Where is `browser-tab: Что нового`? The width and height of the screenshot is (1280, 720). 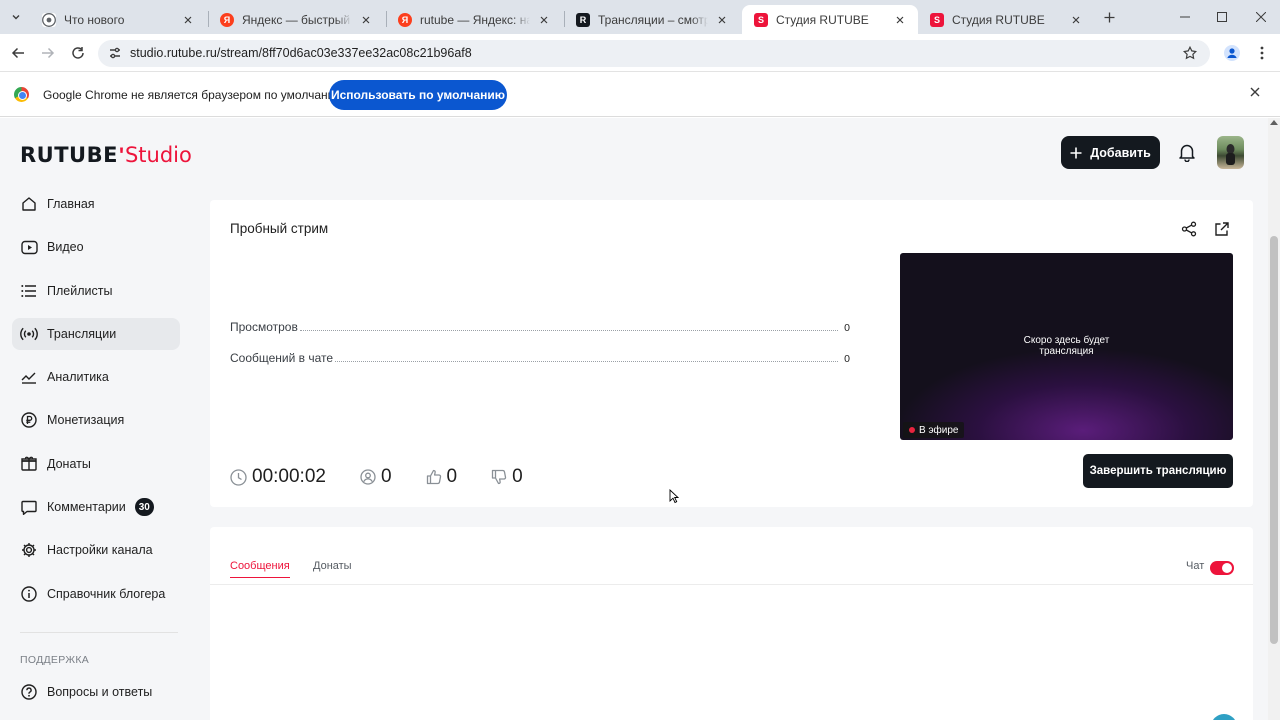
browser-tab: Что нового is located at coordinates (118, 19).